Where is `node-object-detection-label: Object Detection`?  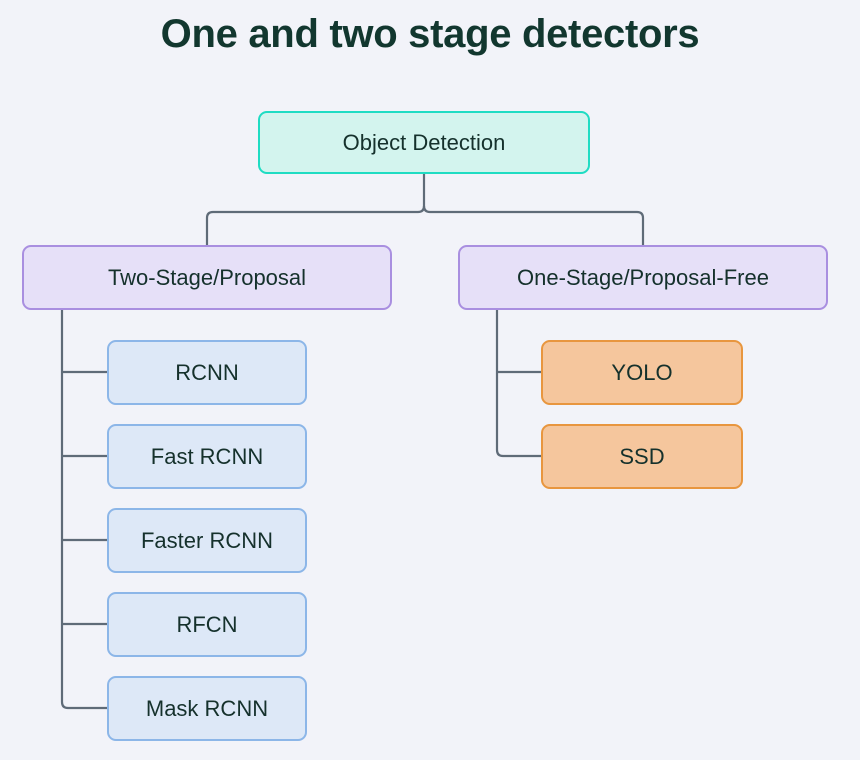
node-object-detection-label: Object Detection is located at coordinates (424, 142).